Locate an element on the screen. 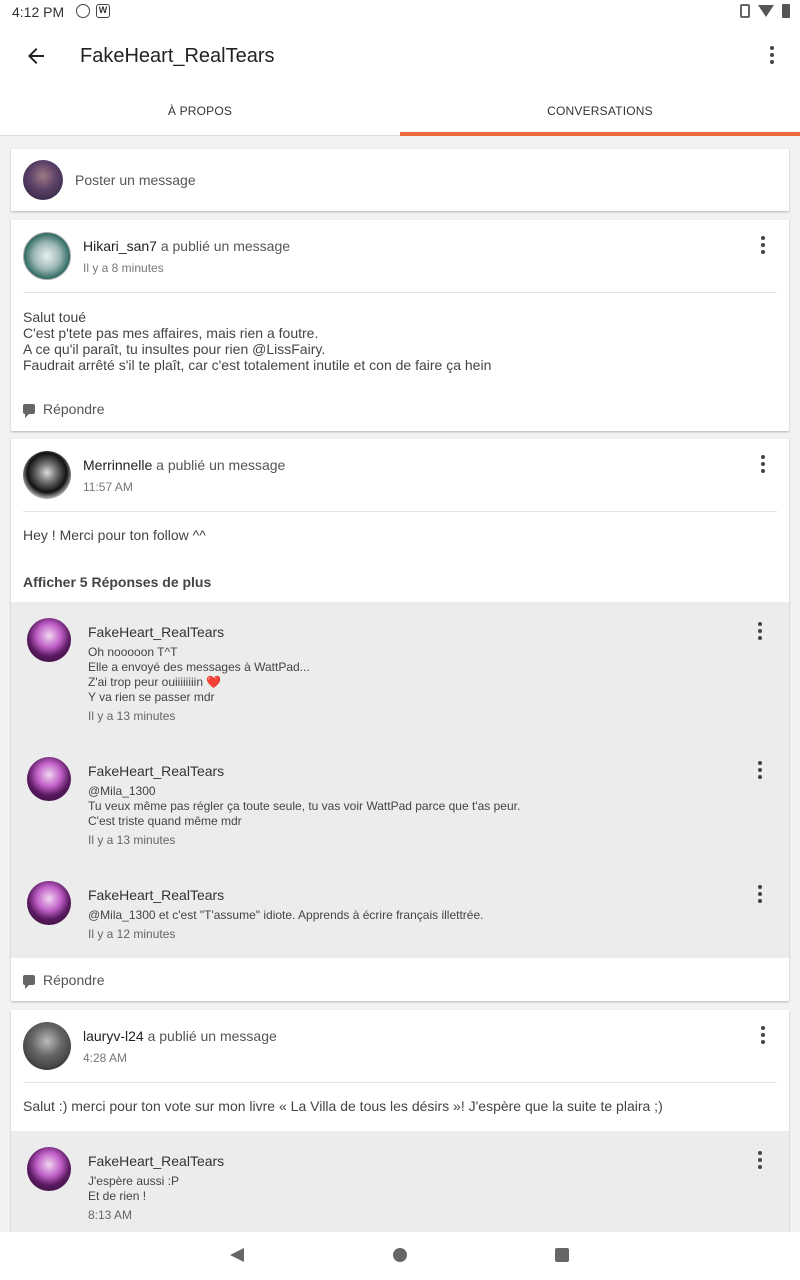 The height and width of the screenshot is (1280, 800). reply-body-tail: Y va rien se passer mdr is located at coordinates (151, 697).